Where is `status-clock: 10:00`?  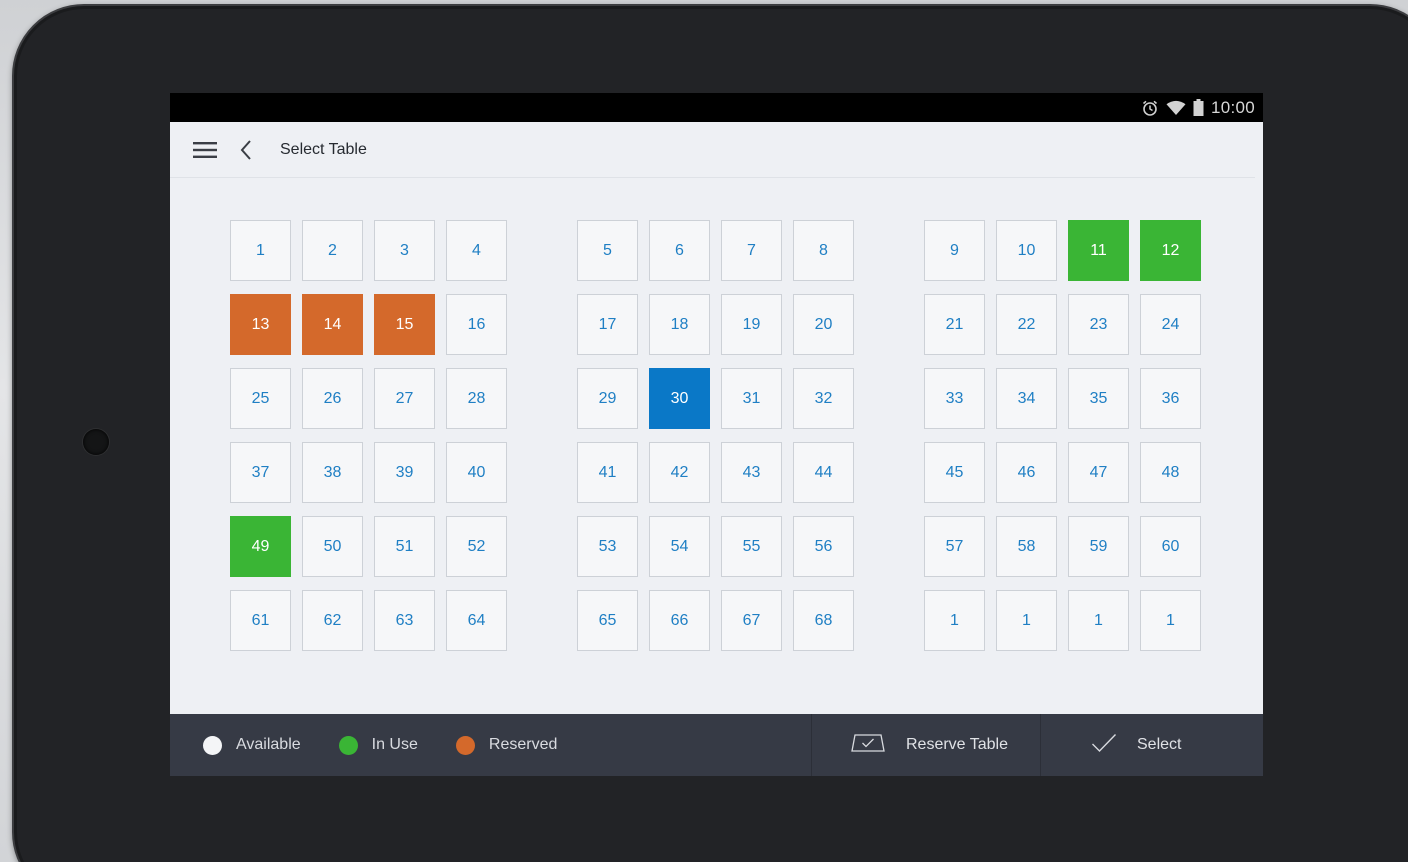
status-clock: 10:00 is located at coordinates (1232, 107).